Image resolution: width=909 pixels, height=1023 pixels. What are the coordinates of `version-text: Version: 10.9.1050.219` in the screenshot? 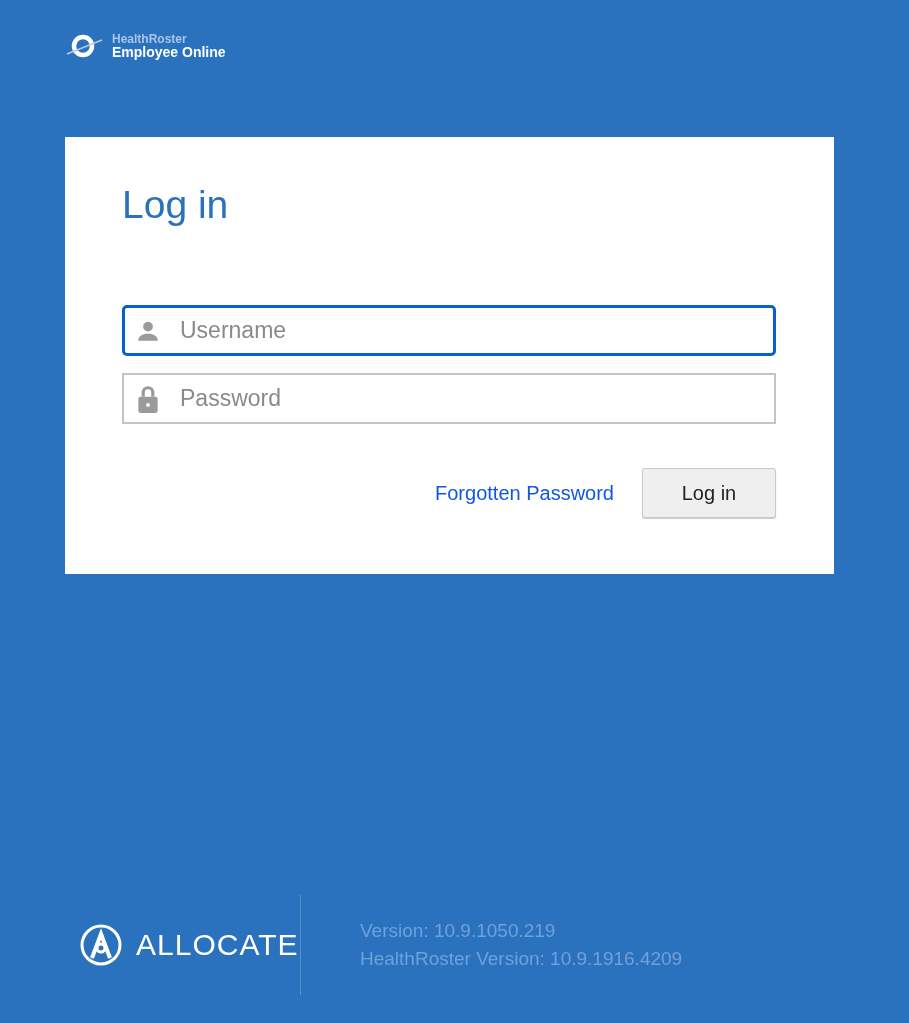 It's located at (458, 931).